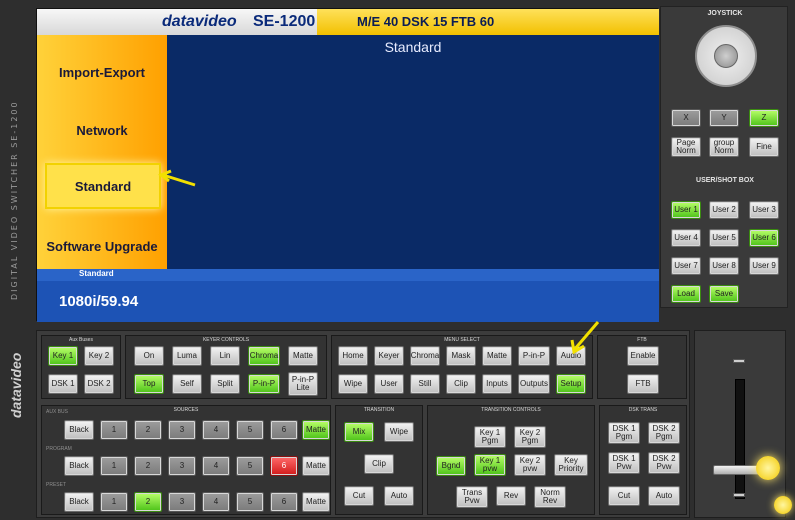  I want to click on menu-setup-button: Setup, so click(571, 384).